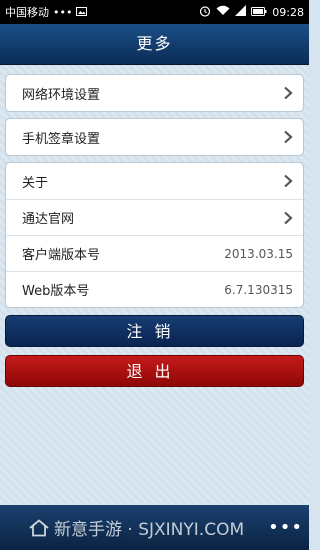  What do you see at coordinates (154, 289) in the screenshot?
I see `web-version-row: Web版本号 6.7.130315` at bounding box center [154, 289].